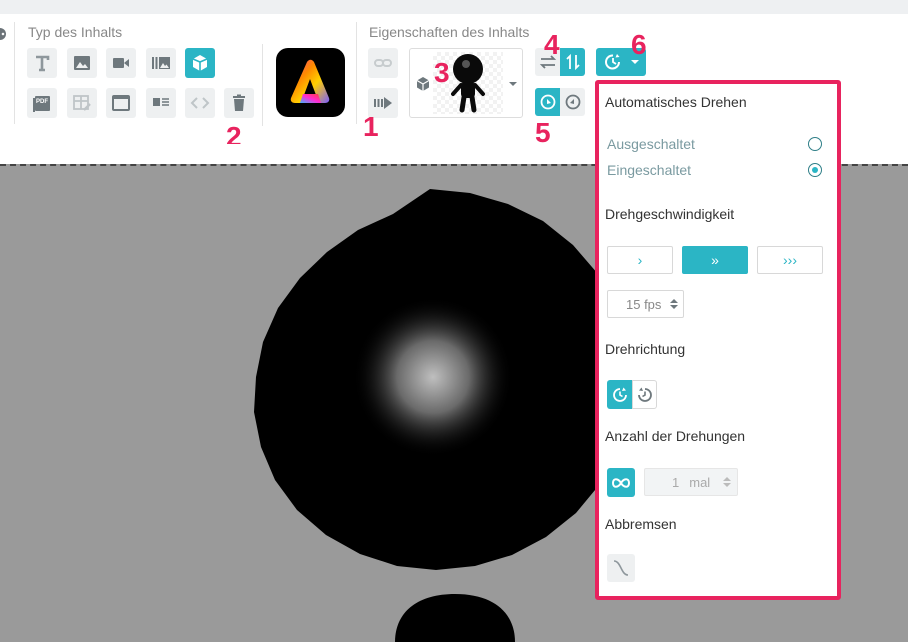 The image size is (908, 642). I want to click on auto-rotate-title: Automatisches Drehen, so click(676, 102).